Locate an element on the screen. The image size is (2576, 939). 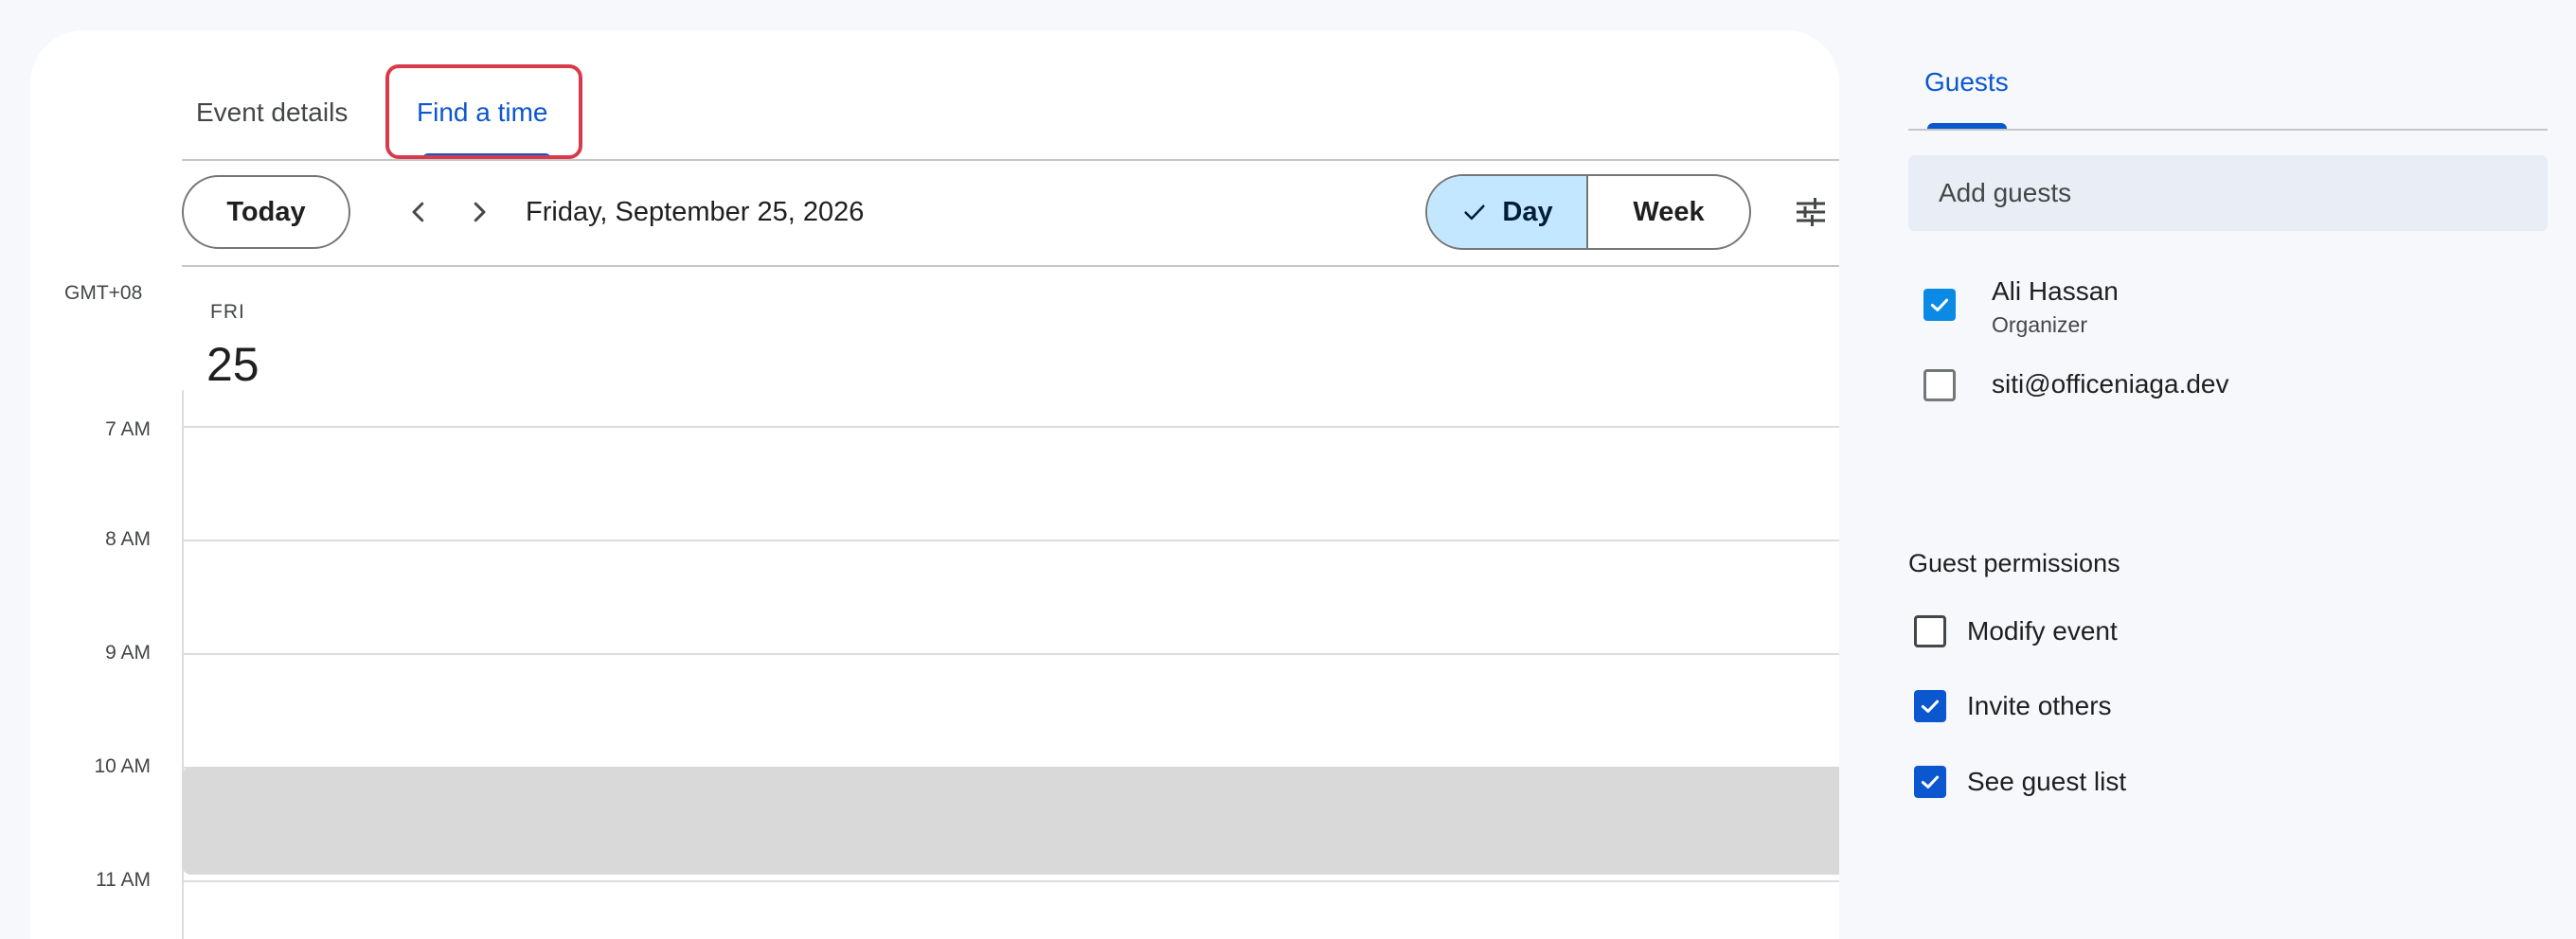
add-guests-input is located at coordinates (2228, 193).